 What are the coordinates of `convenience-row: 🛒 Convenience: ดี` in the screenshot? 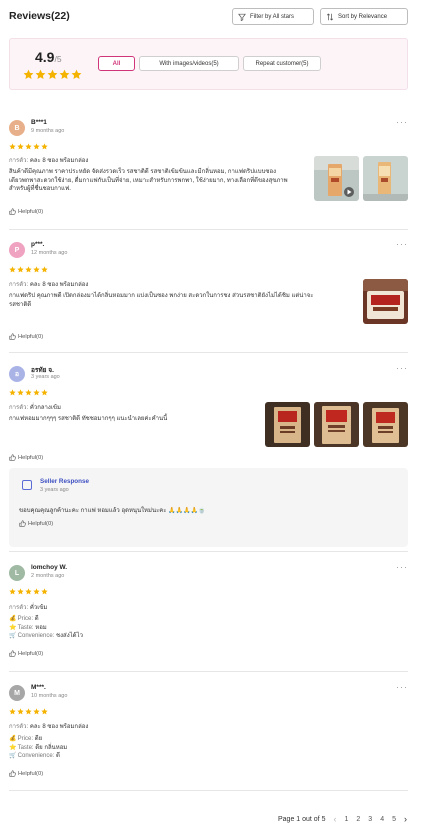 It's located at (38, 756).